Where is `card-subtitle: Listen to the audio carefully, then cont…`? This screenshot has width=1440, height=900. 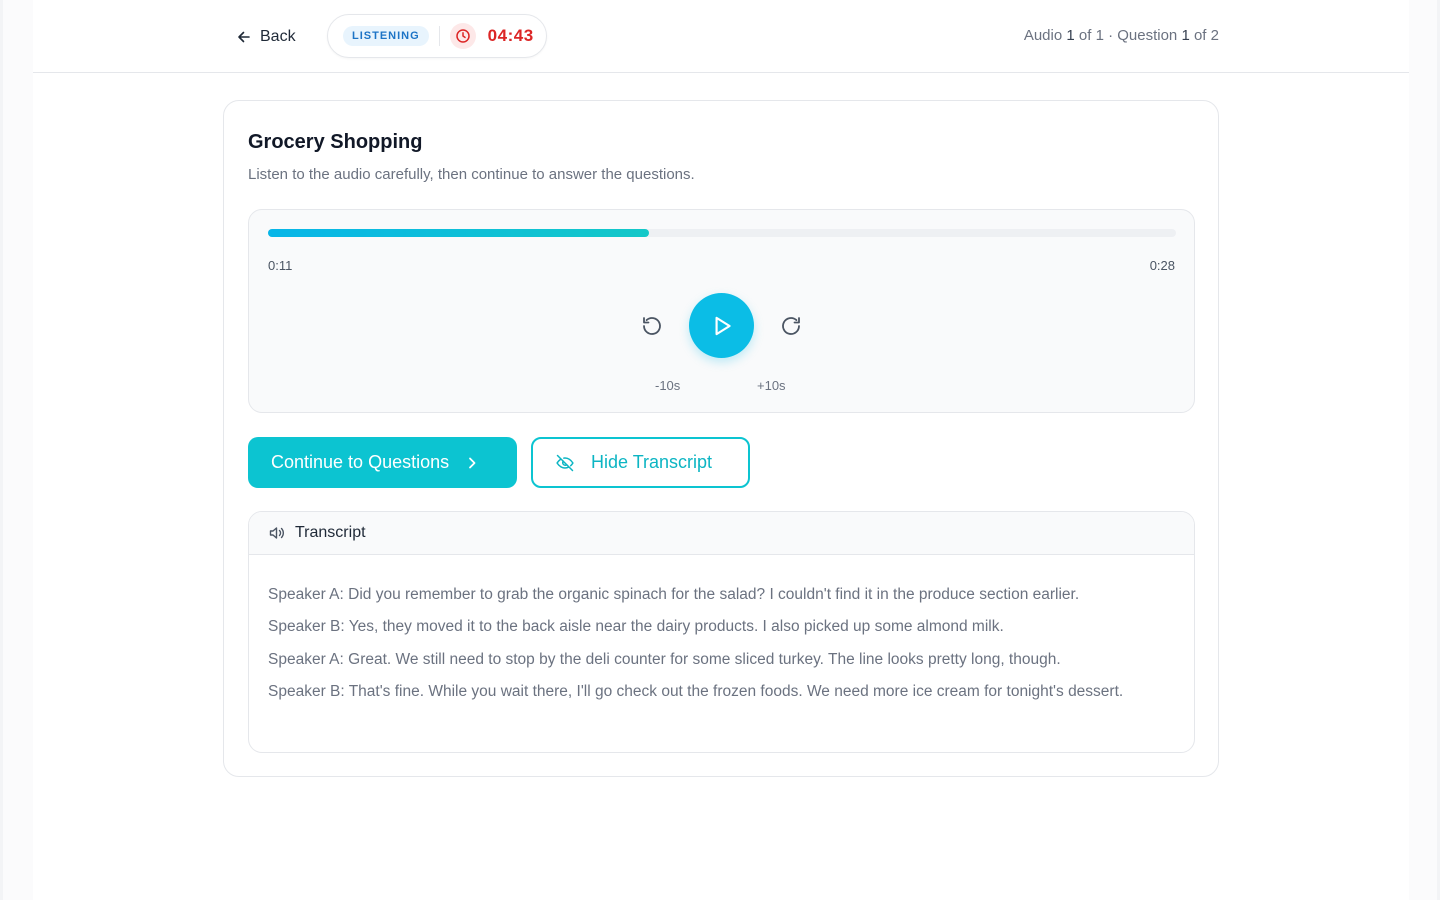
card-subtitle: Listen to the audio carefully, then cont… is located at coordinates (471, 174).